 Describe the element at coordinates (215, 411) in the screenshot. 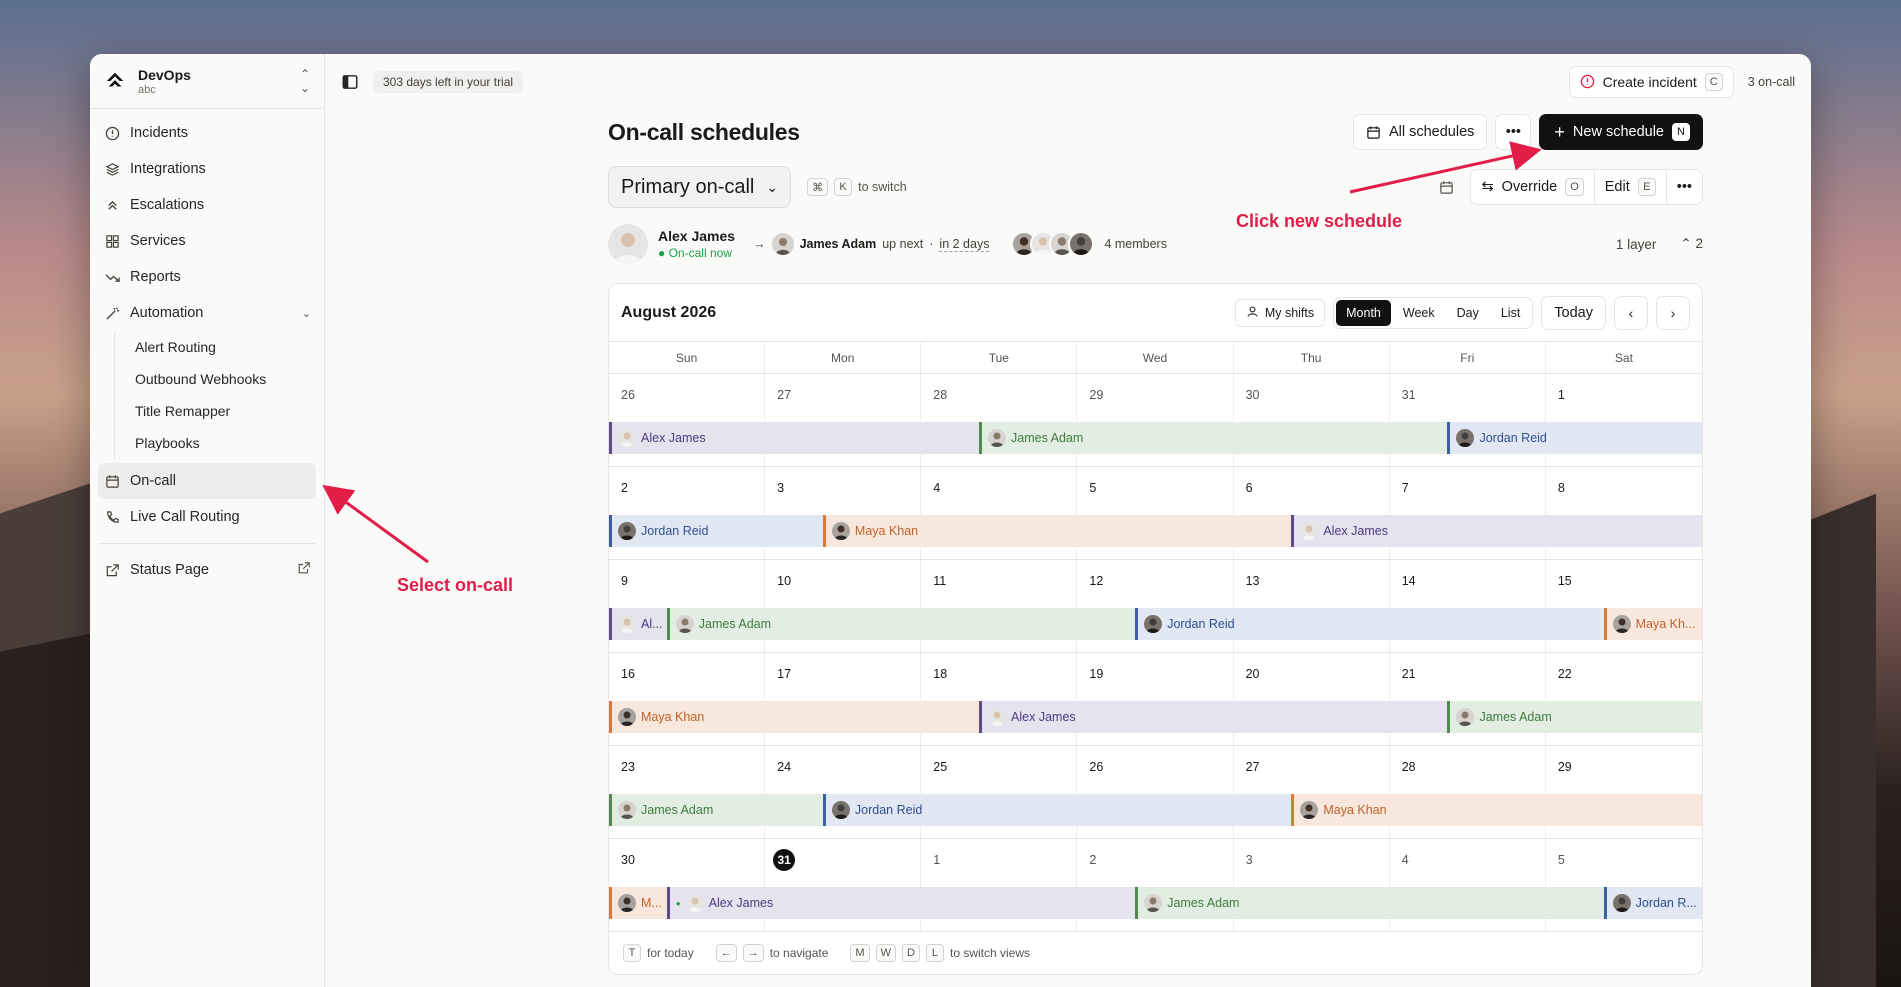

I see `sidebar-item-title-remapper: Title Remapper` at that location.